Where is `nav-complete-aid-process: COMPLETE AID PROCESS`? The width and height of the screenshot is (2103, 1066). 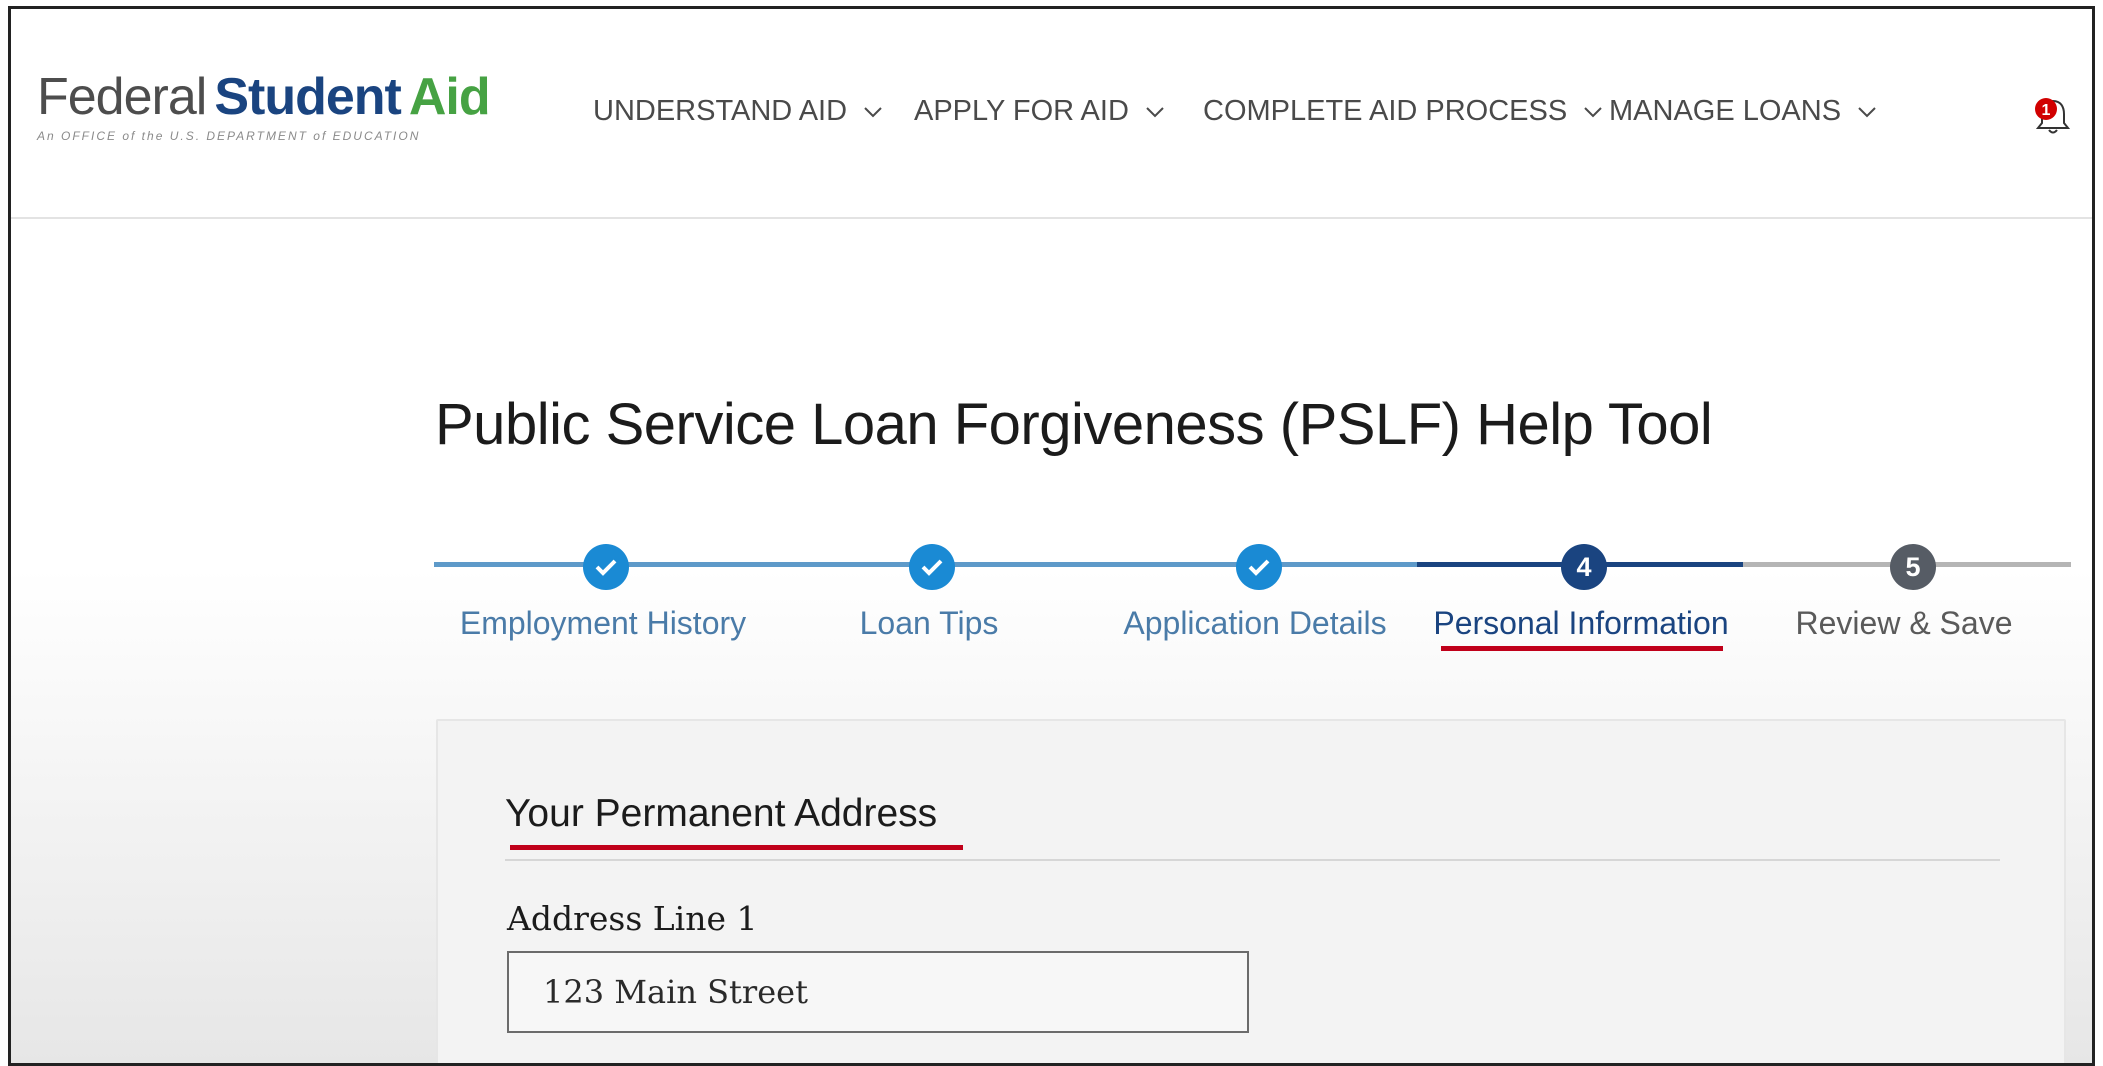
nav-complete-aid-process: COMPLETE AID PROCESS is located at coordinates (1403, 111).